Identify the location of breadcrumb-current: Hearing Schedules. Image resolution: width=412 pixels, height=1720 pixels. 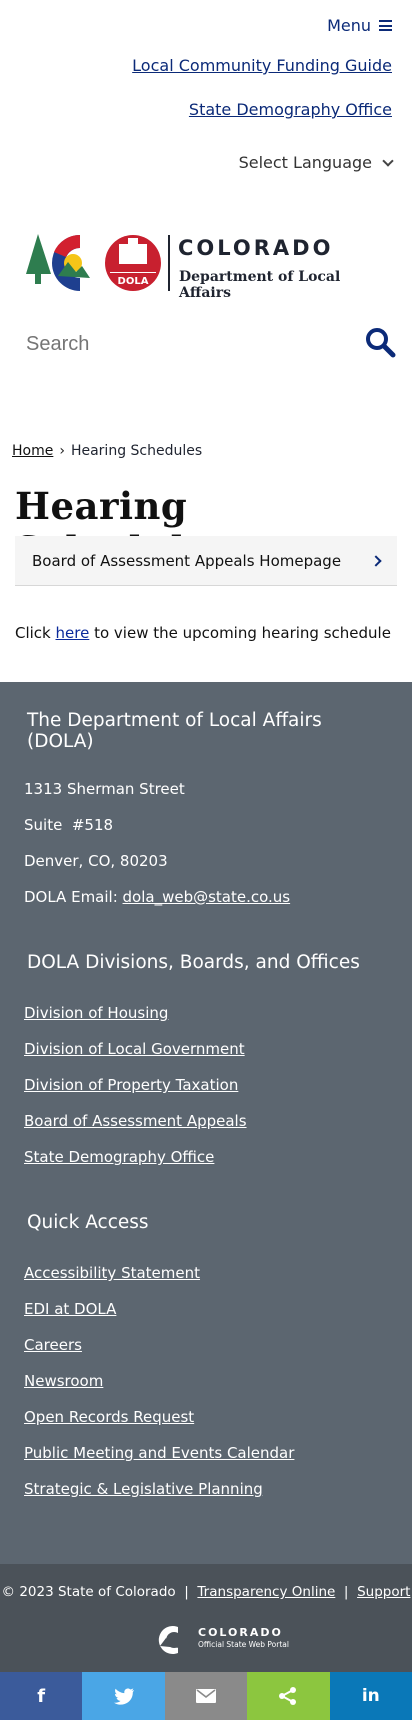
(136, 451).